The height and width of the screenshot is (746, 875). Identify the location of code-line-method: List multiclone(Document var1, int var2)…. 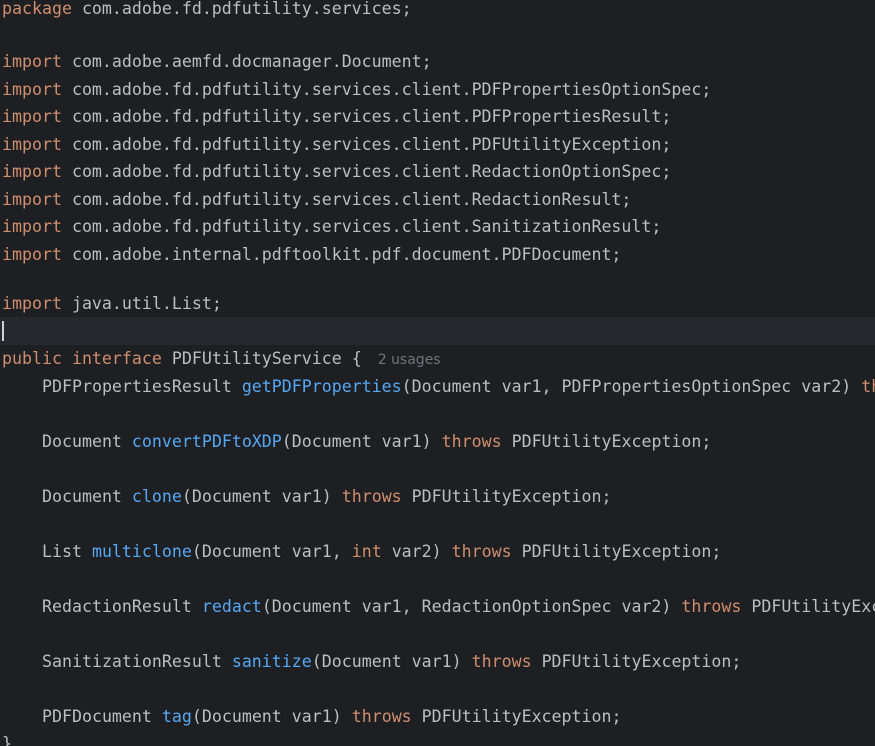
(437, 552).